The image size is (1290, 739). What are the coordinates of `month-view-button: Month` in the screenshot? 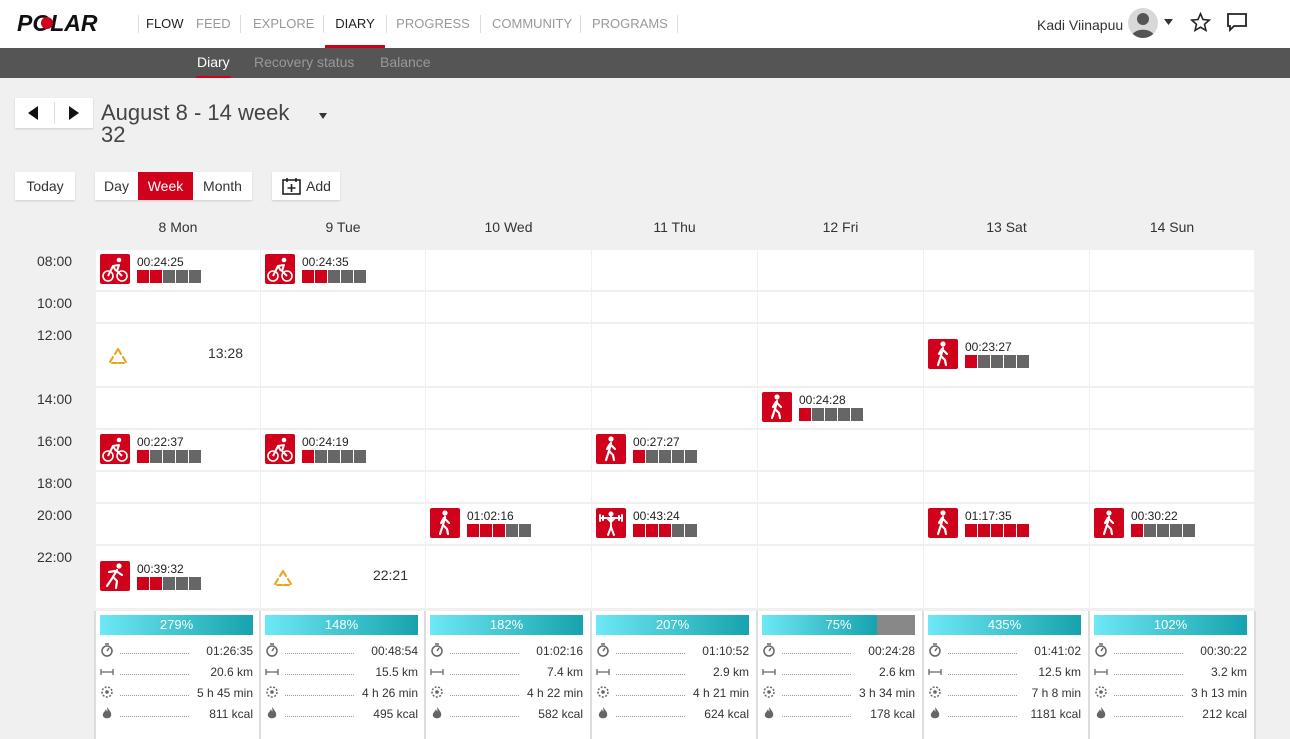 It's located at (222, 186).